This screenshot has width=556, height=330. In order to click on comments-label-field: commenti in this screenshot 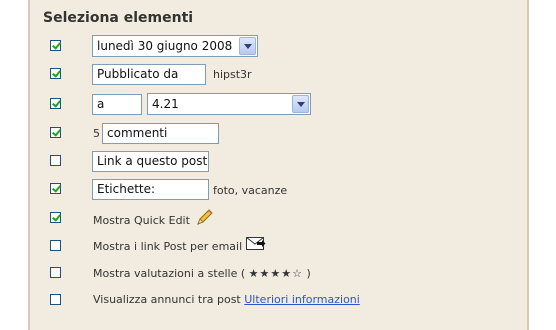, I will do `click(160, 133)`.